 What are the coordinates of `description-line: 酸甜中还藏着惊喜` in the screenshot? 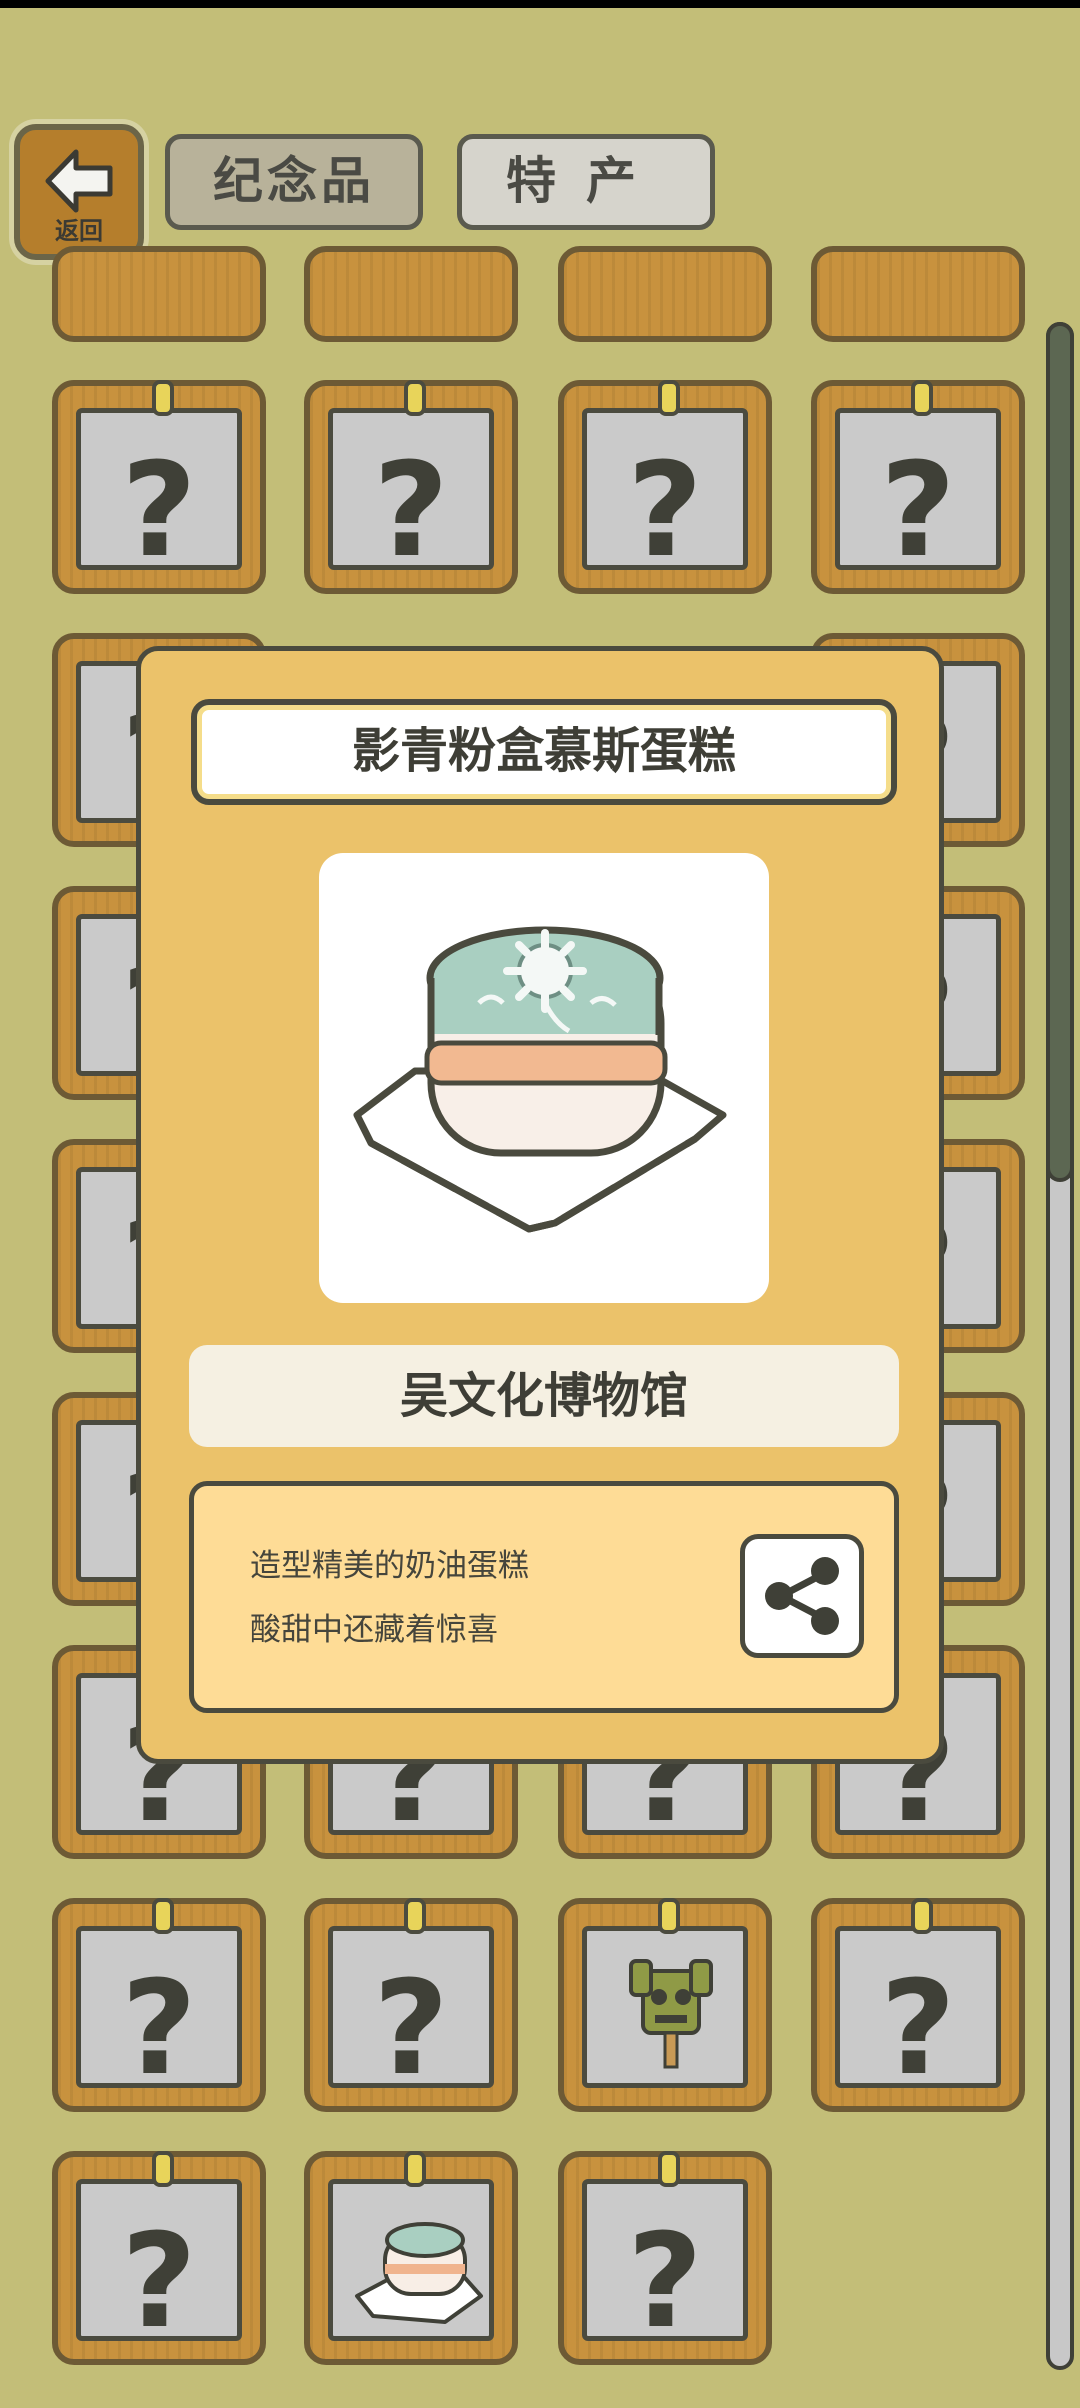 It's located at (374, 1630).